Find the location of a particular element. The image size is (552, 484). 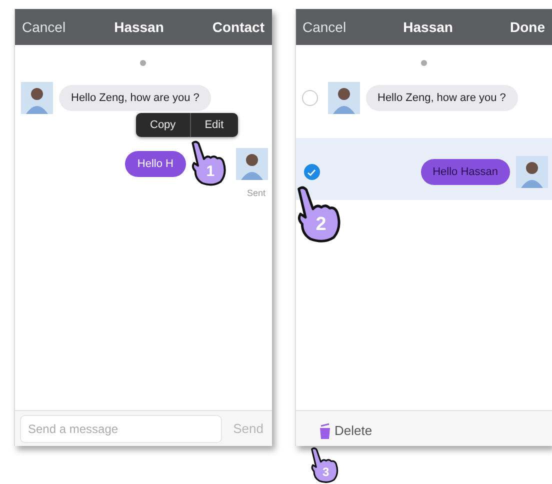

done-button: Done is located at coordinates (527, 27).